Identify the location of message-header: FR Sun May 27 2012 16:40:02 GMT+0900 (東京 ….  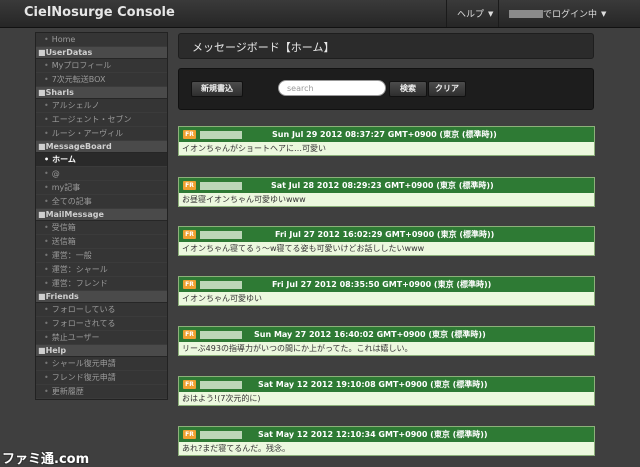
(386, 334).